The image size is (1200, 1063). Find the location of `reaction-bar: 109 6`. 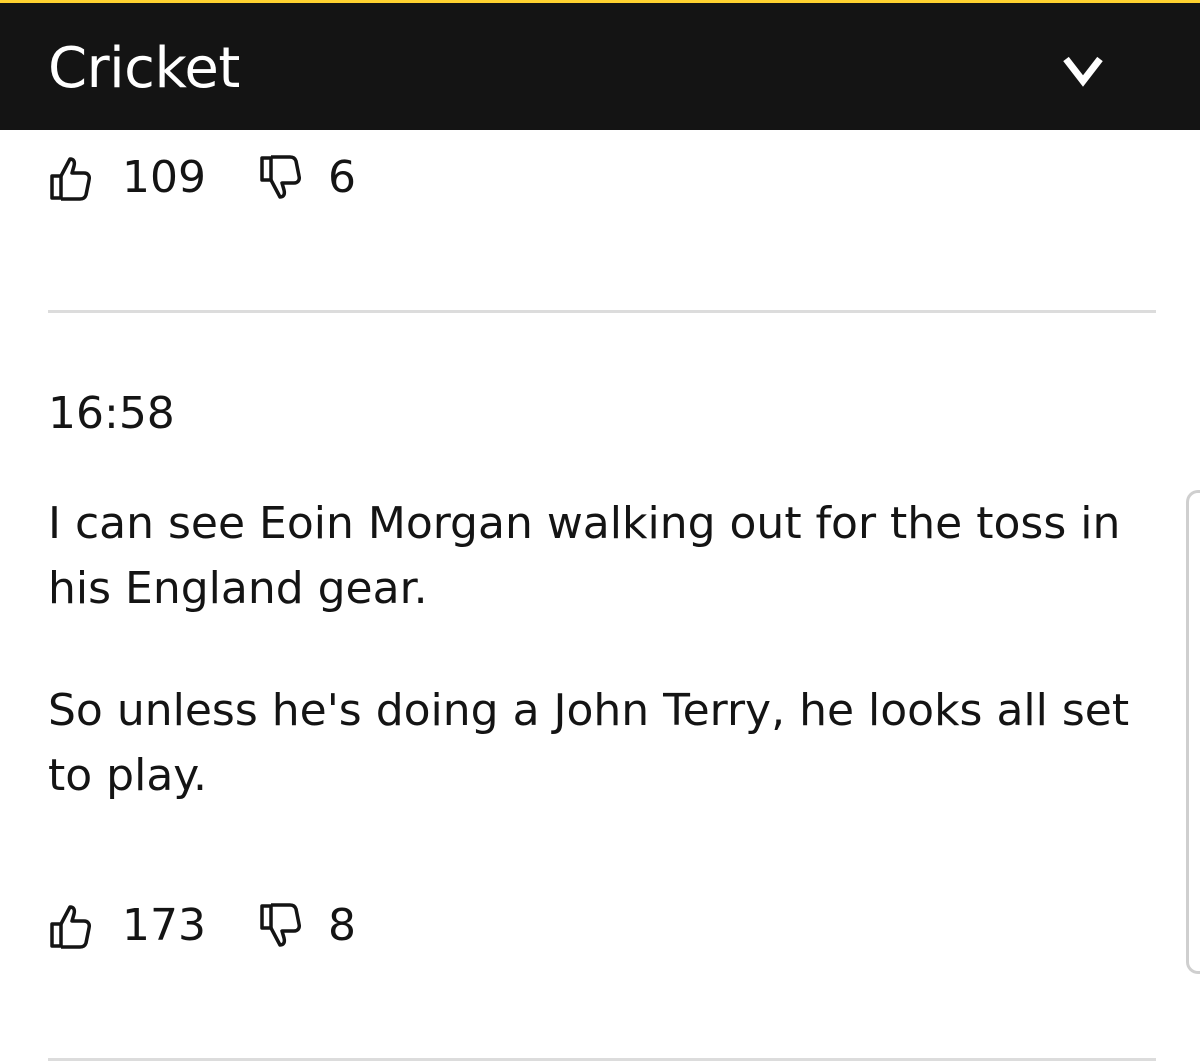

reaction-bar: 109 6 is located at coordinates (202, 178).